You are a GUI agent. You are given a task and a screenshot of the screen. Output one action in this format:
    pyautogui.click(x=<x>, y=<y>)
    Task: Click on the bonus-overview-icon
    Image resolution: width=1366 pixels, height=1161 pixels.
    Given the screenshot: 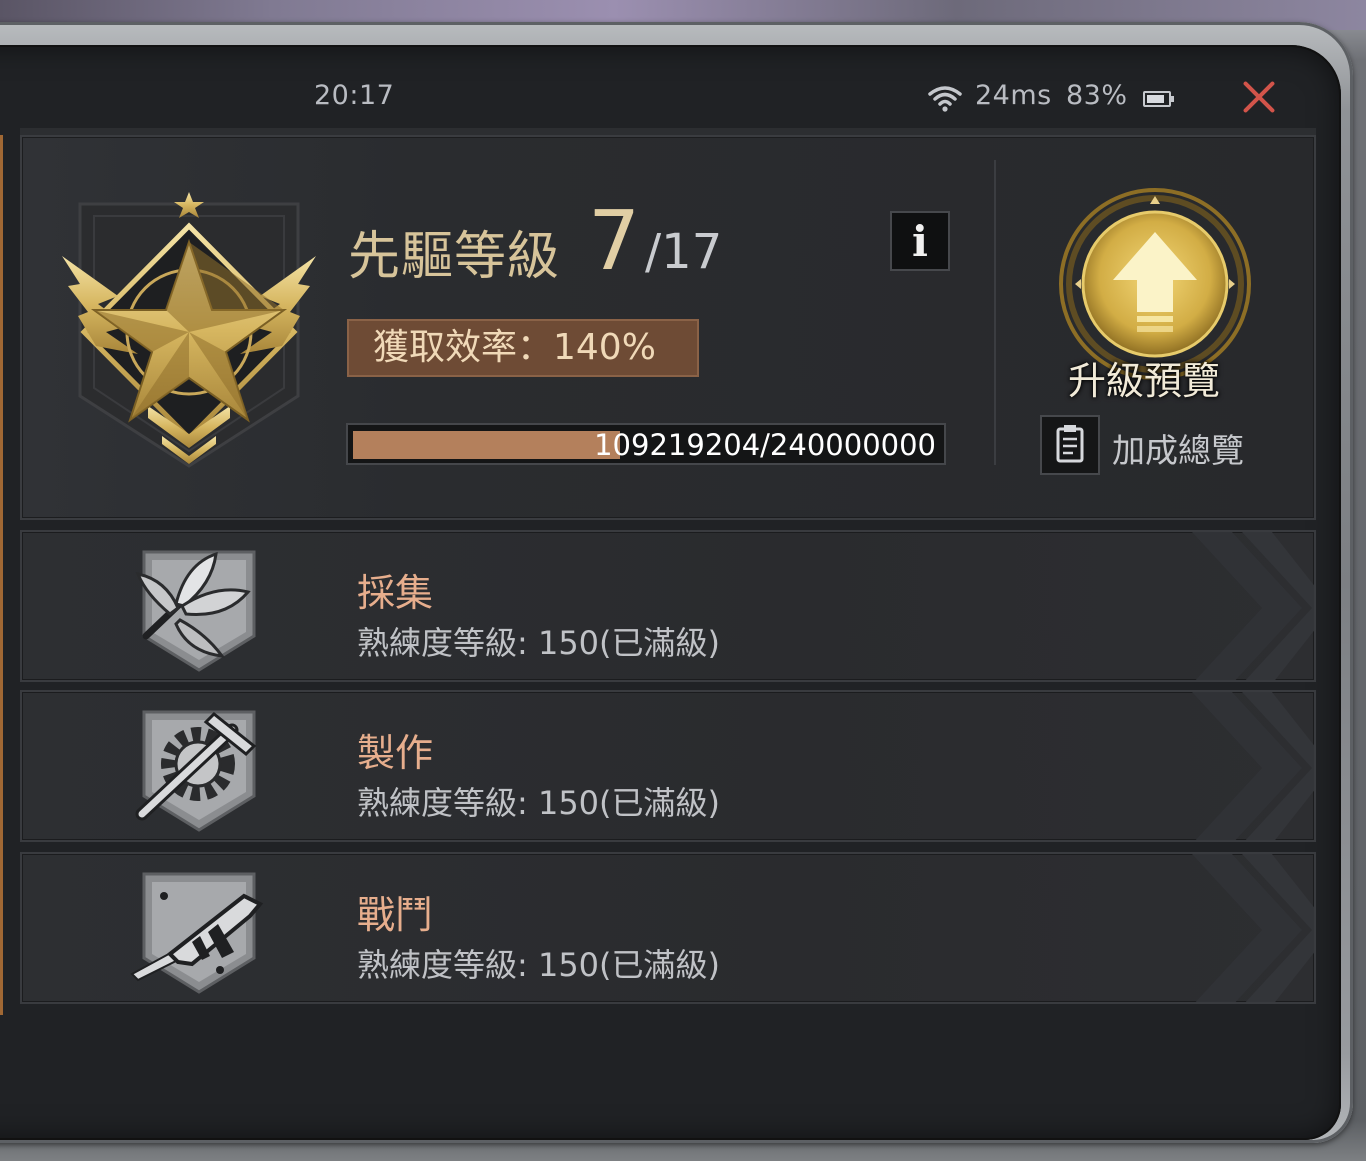 What is the action you would take?
    pyautogui.click(x=1070, y=445)
    